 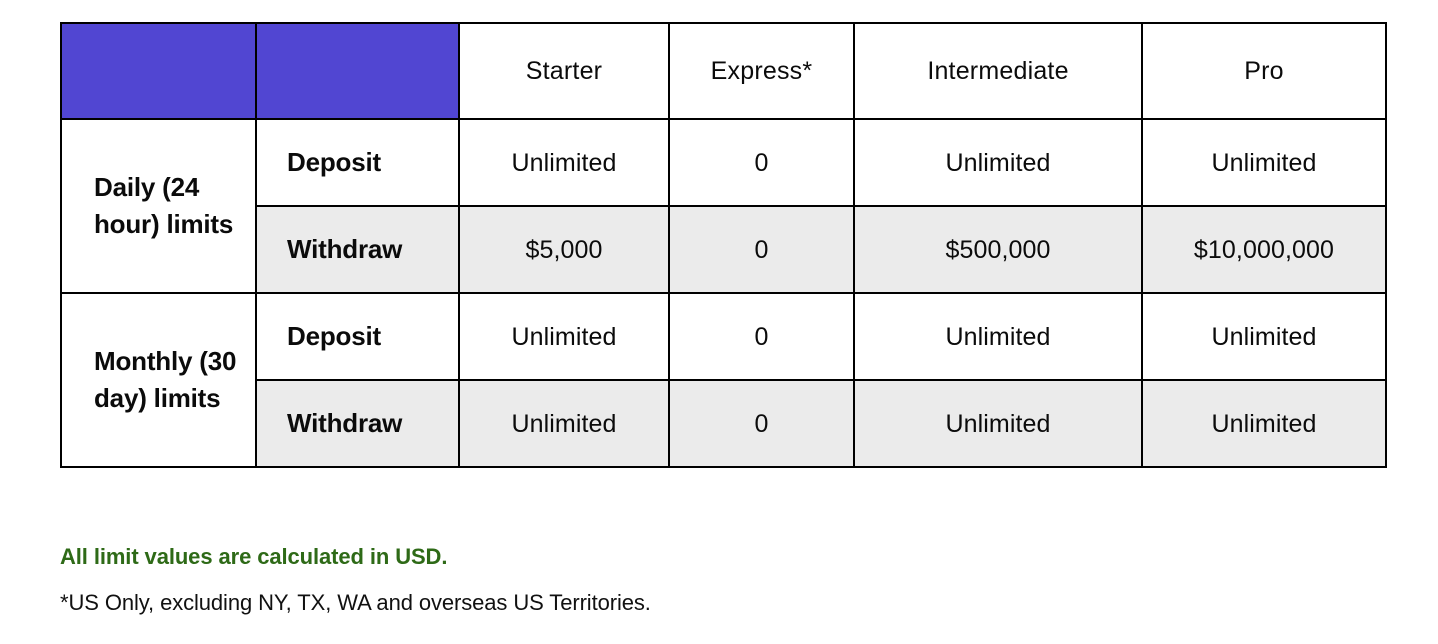 What do you see at coordinates (357, 336) in the screenshot?
I see `action-label-monthly-deposit: Deposit` at bounding box center [357, 336].